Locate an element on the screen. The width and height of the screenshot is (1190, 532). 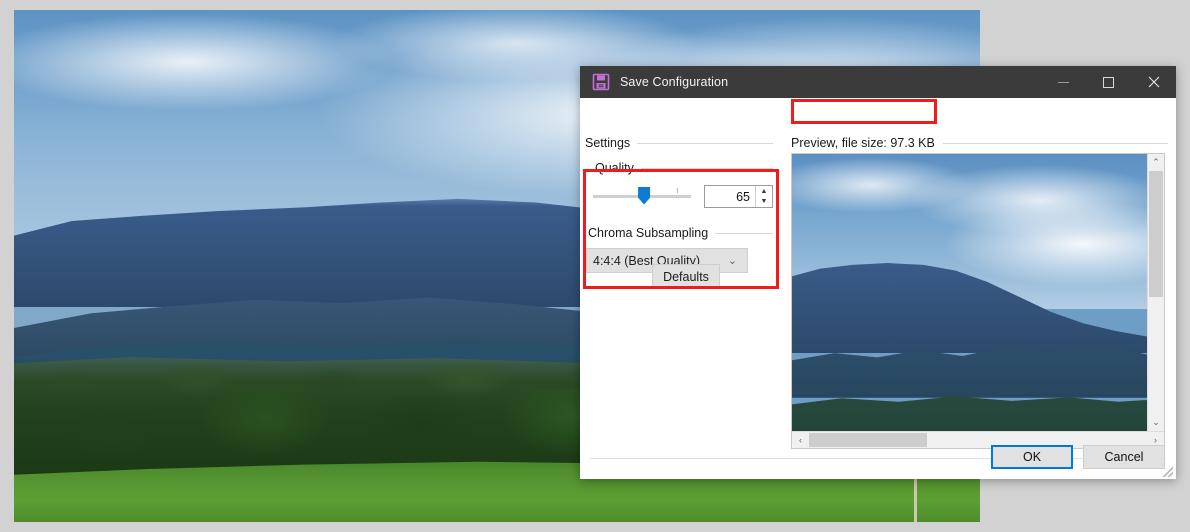
quality-control-row: 65 ▲ ▼ is located at coordinates (679, 196).